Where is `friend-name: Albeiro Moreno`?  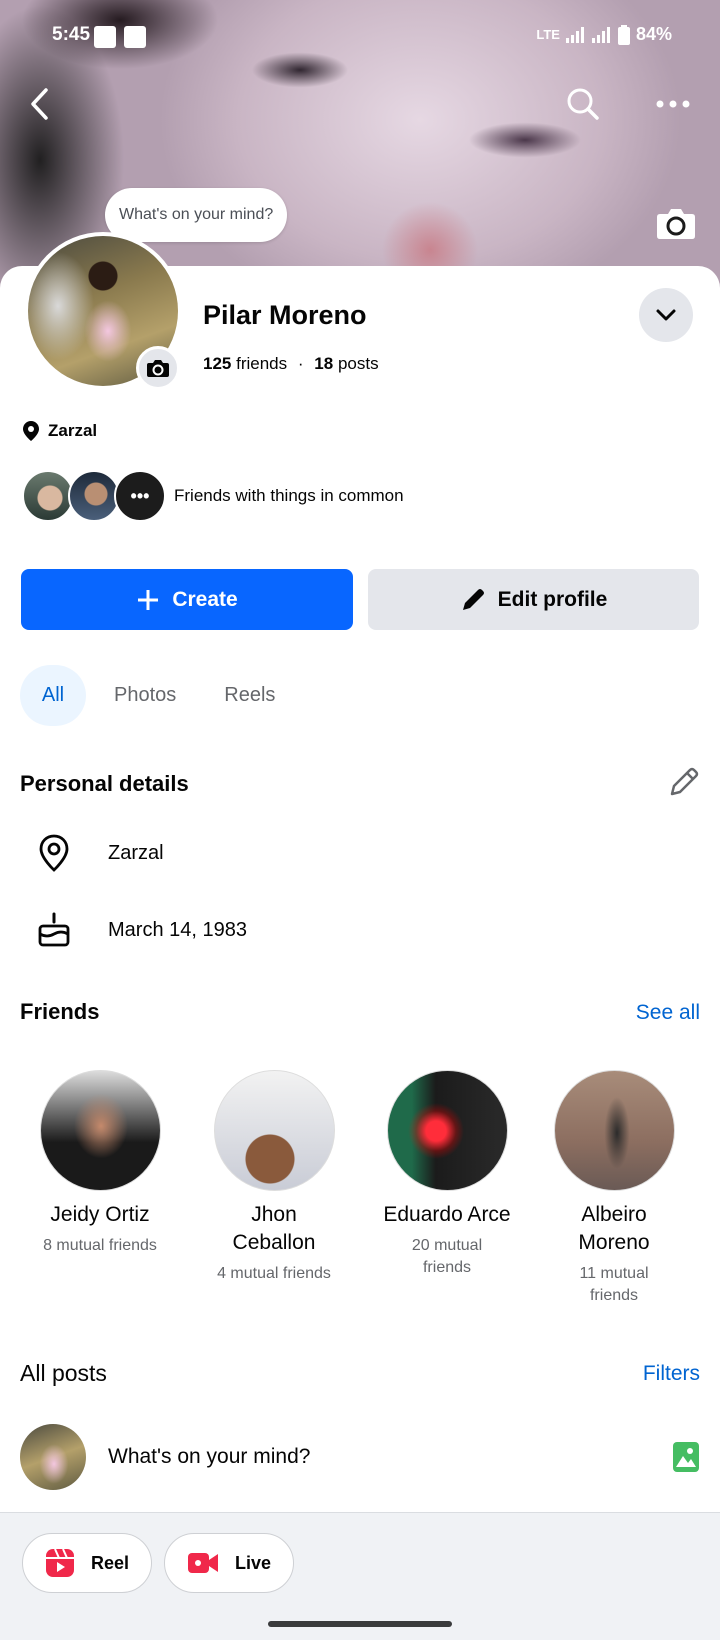 friend-name: Albeiro Moreno is located at coordinates (614, 1228).